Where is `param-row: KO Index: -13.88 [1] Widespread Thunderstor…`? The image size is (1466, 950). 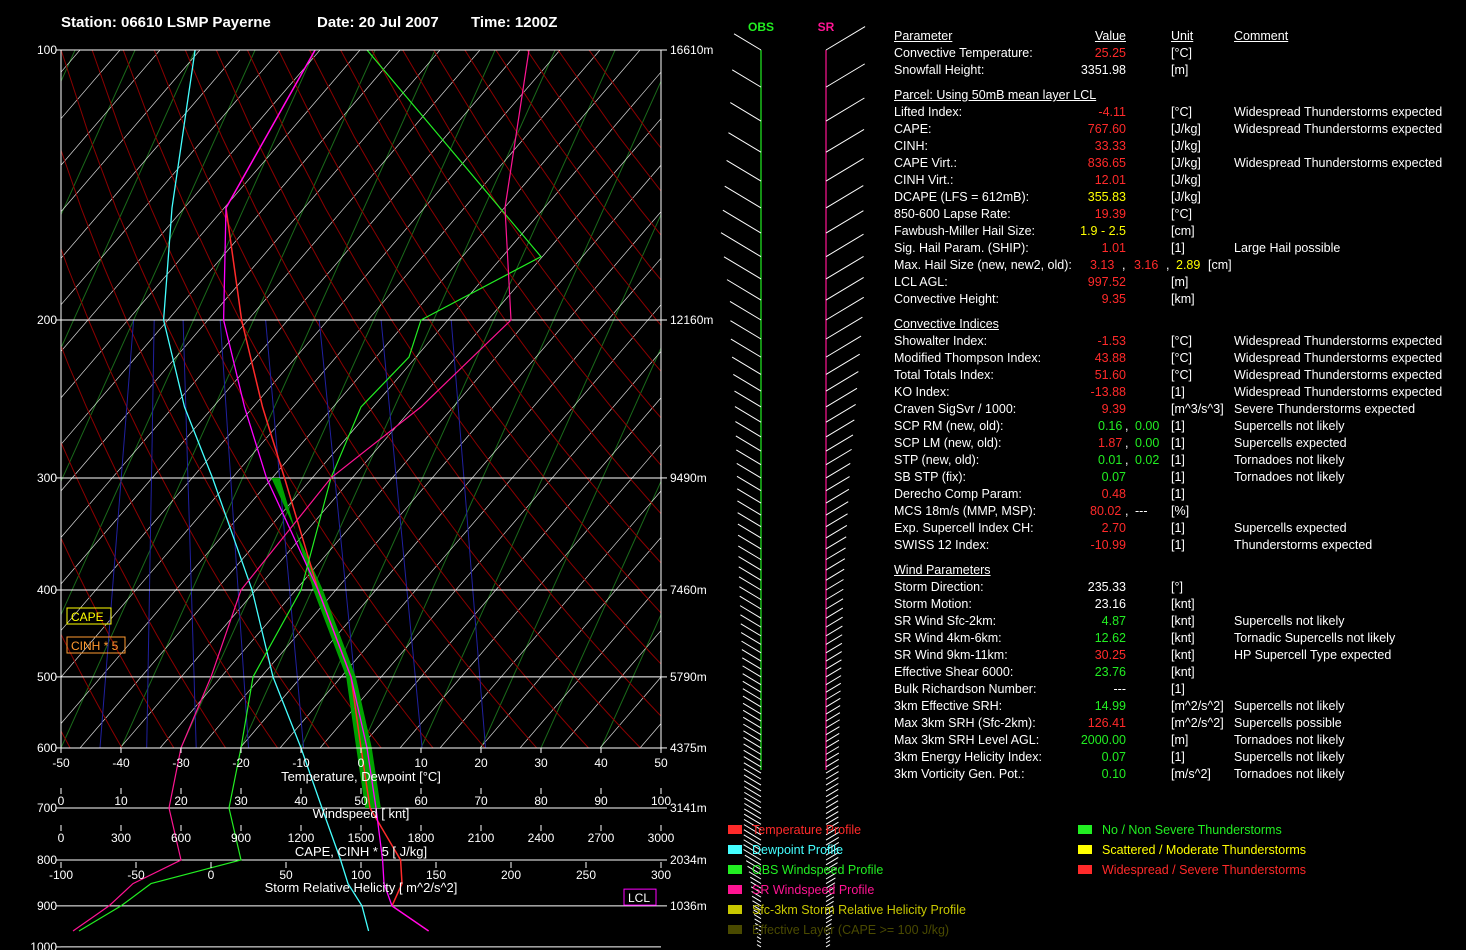 param-row: KO Index: -13.88 [1] Widespread Thunderstor… is located at coordinates (1180, 392).